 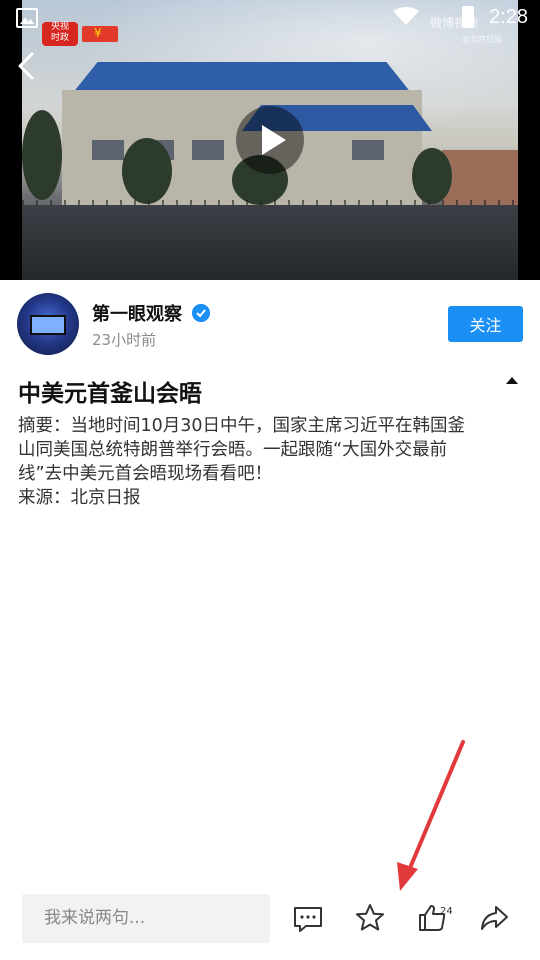 What do you see at coordinates (370, 918) in the screenshot?
I see `star-icon` at bounding box center [370, 918].